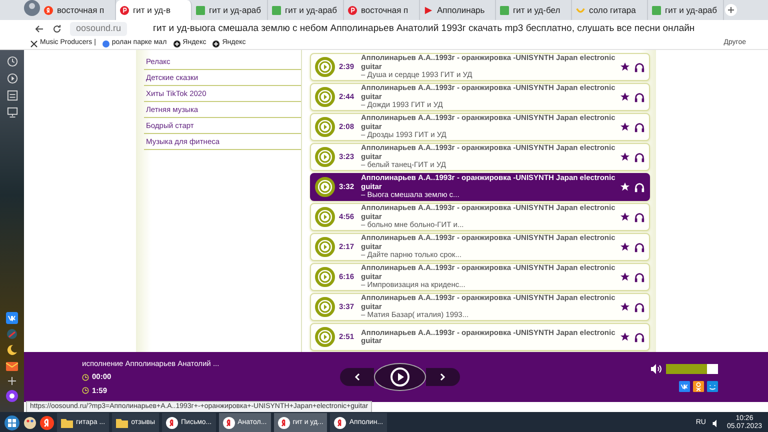  What do you see at coordinates (424, 29) in the screenshot?
I see `page-title: гит и уд-выога смешала землю с небом Апполинарьев Анатолий 1993г скачать mp3 бесплатно, слушать все песни онлайн` at bounding box center [424, 29].